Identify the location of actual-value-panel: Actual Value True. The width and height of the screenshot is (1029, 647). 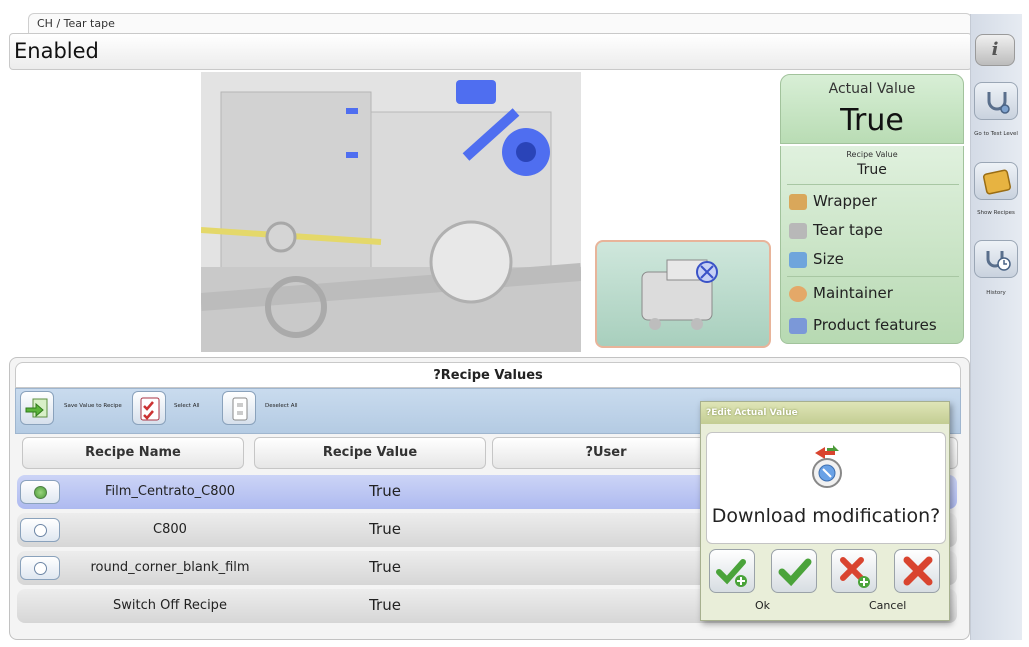
(872, 109).